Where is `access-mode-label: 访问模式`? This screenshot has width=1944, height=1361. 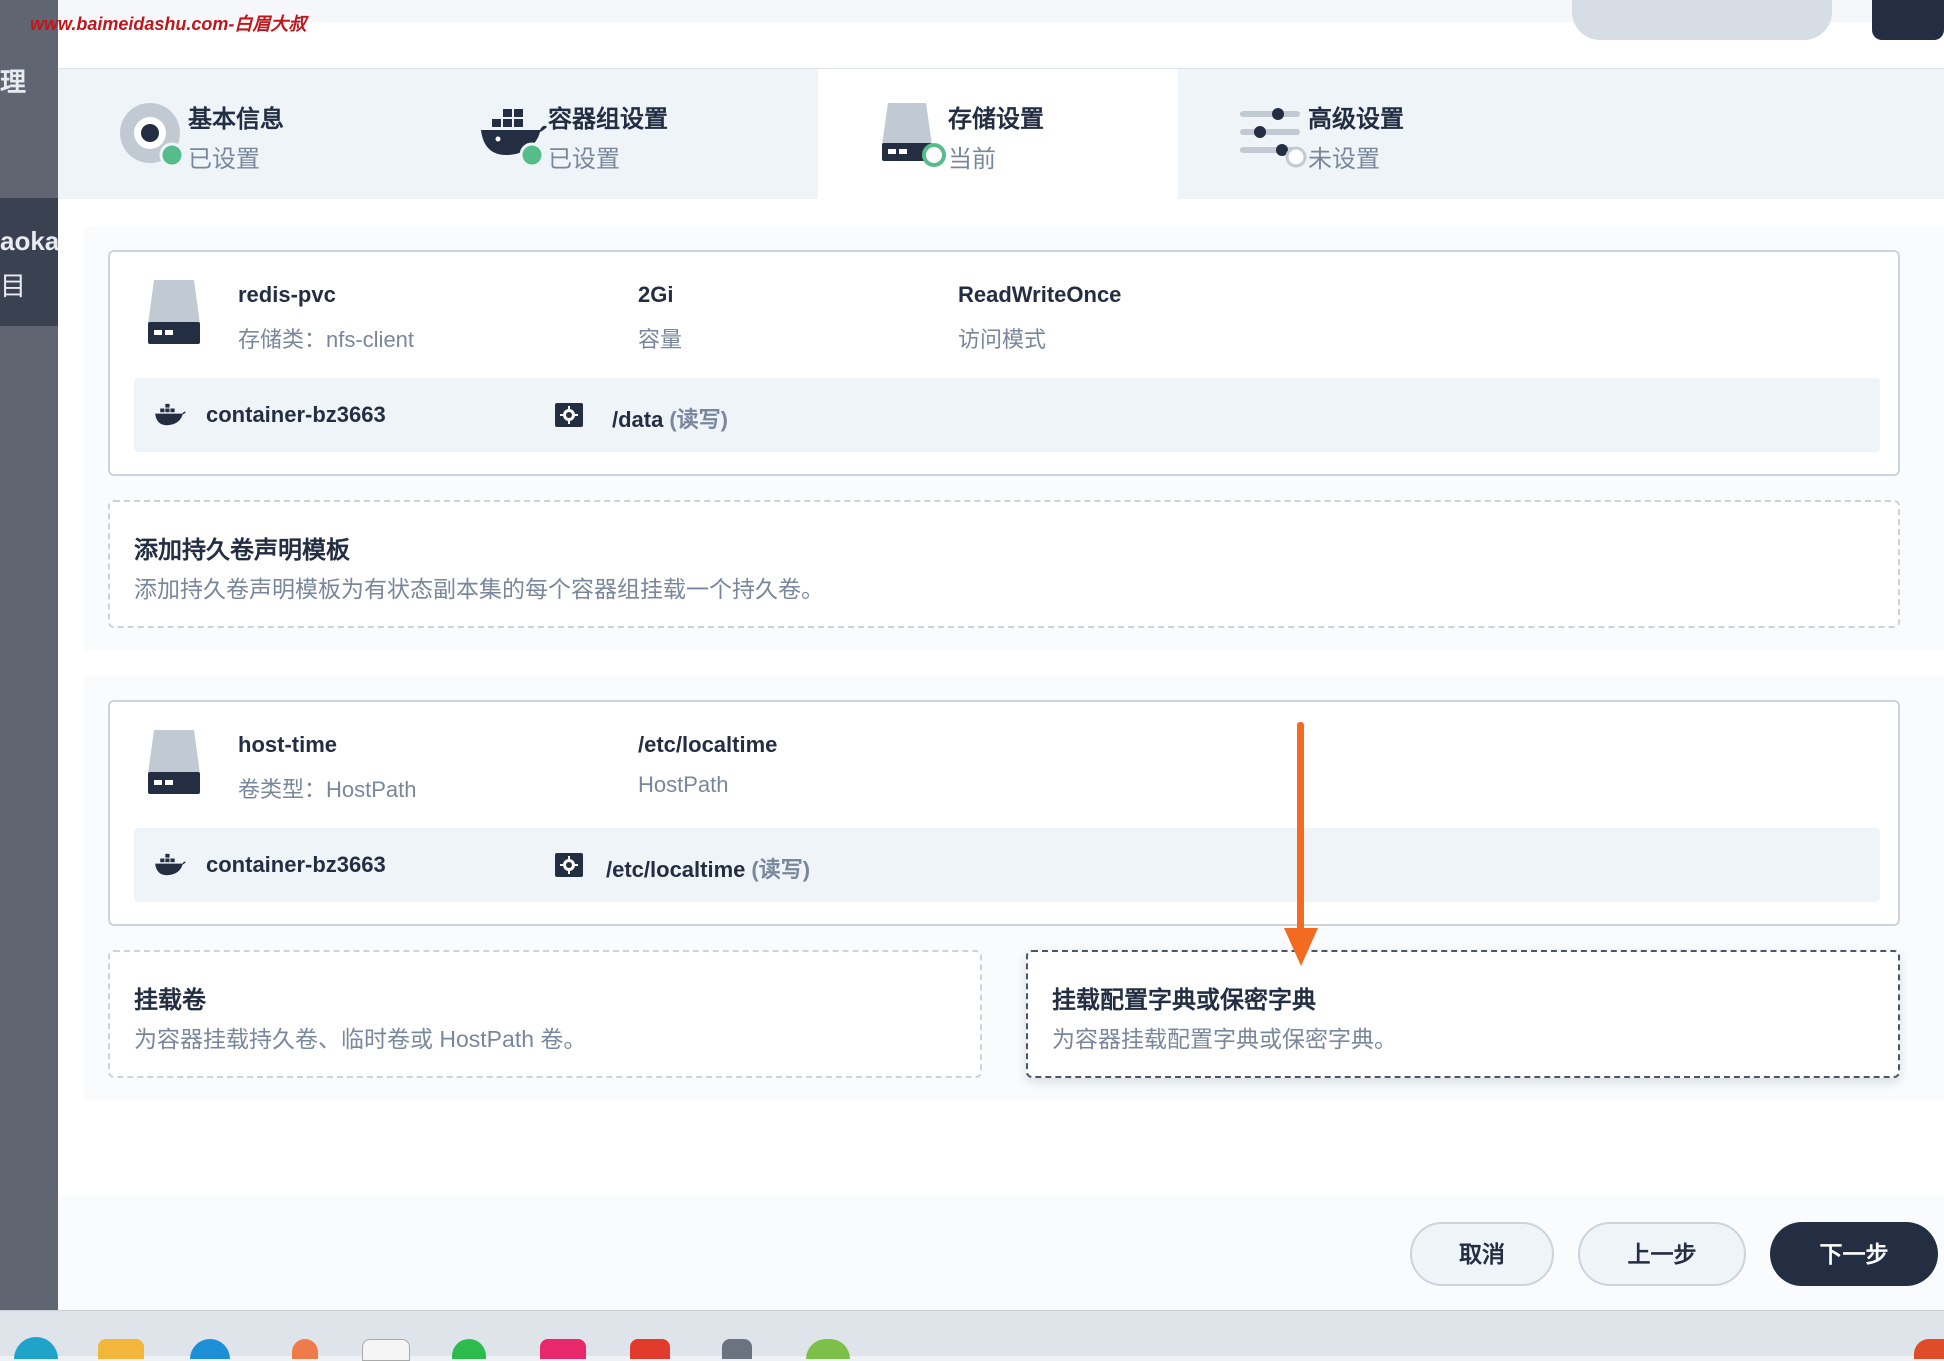 access-mode-label: 访问模式 is located at coordinates (1002, 339).